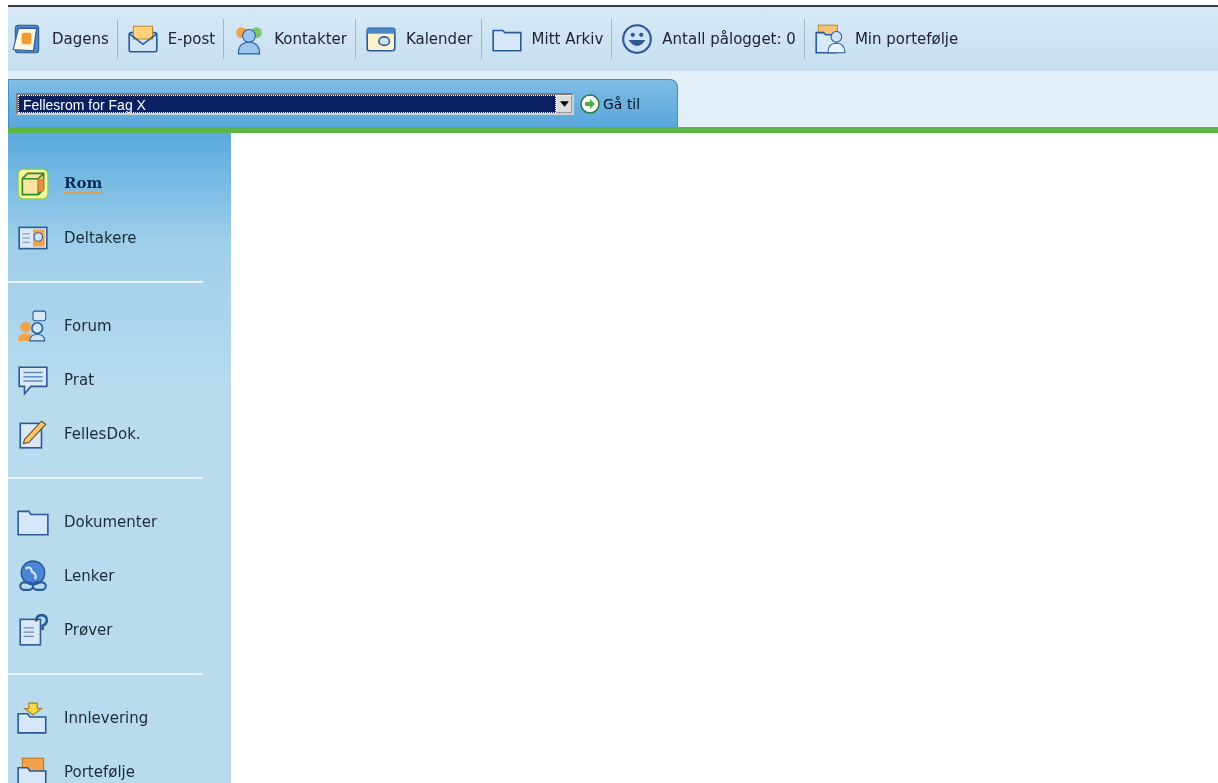 The width and height of the screenshot is (1218, 783). Describe the element at coordinates (119, 764) in the screenshot. I see `sidebar-item: Portefølje` at that location.